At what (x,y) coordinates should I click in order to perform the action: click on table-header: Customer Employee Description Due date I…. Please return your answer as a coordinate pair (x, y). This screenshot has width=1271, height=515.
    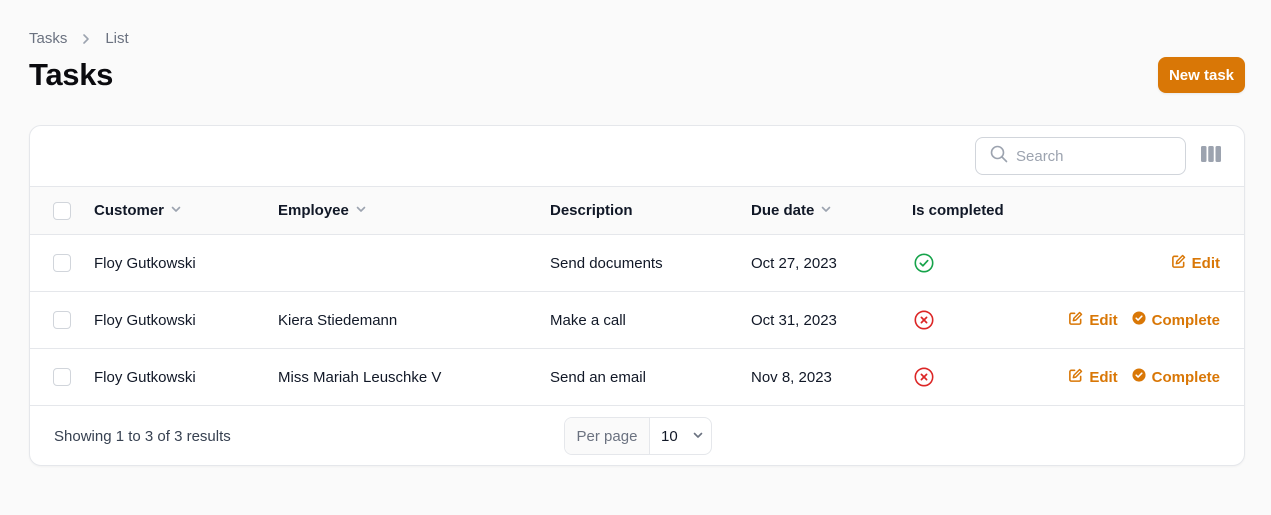
    Looking at the image, I should click on (637, 210).